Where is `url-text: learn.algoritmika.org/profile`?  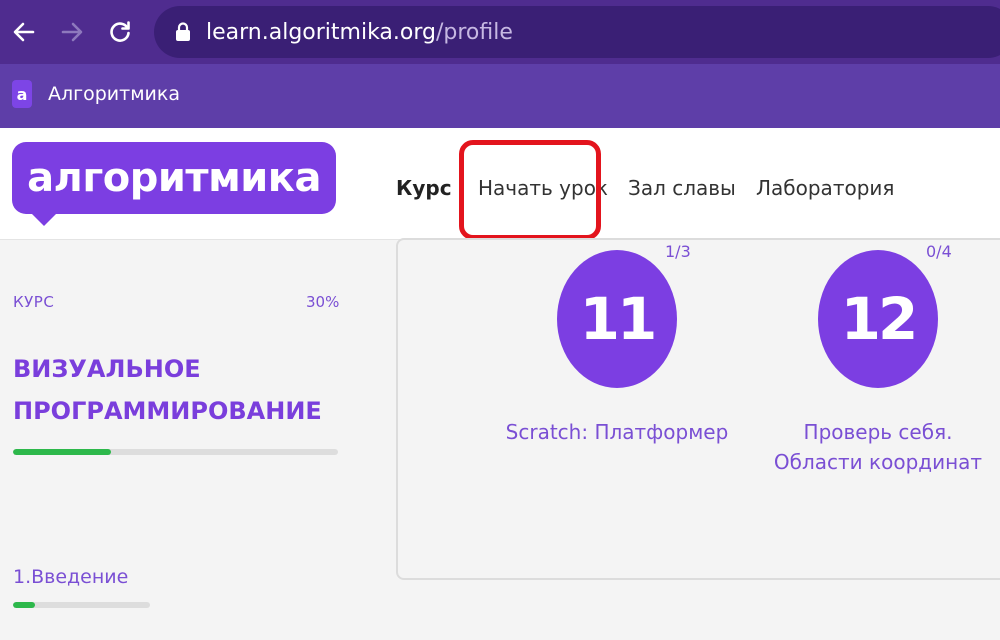
url-text: learn.algoritmika.org/profile is located at coordinates (359, 32).